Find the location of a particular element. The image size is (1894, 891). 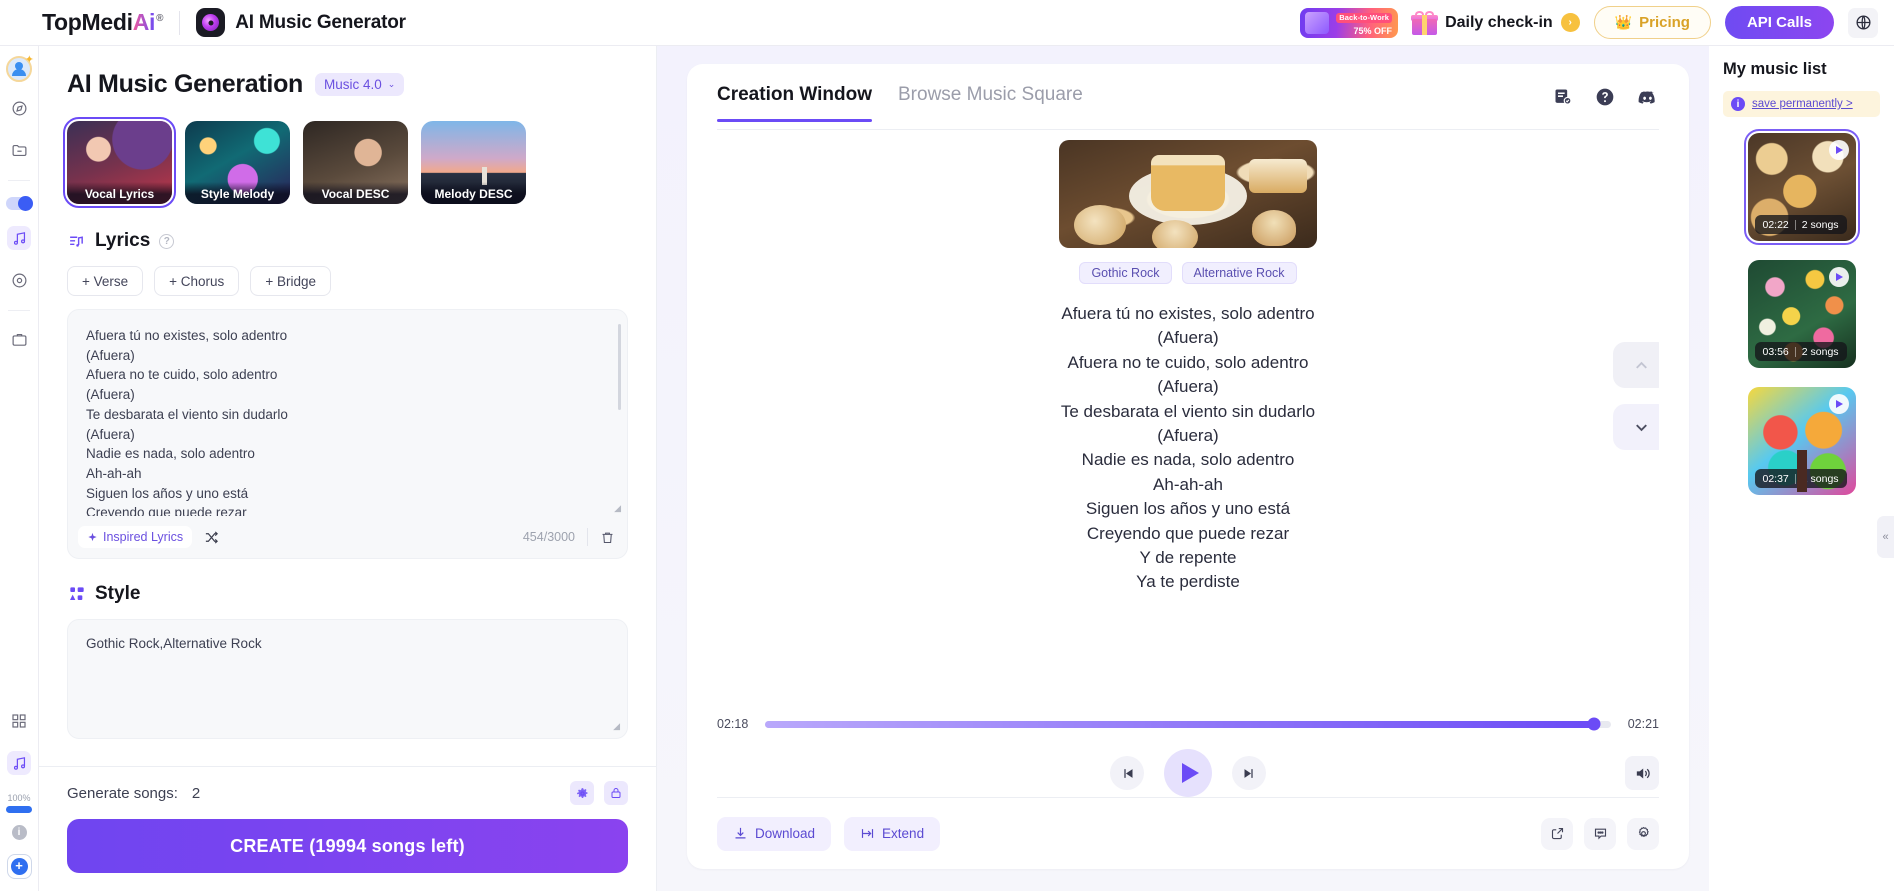

promo-banner: Back-to-Work 75% OFF is located at coordinates (1349, 22).